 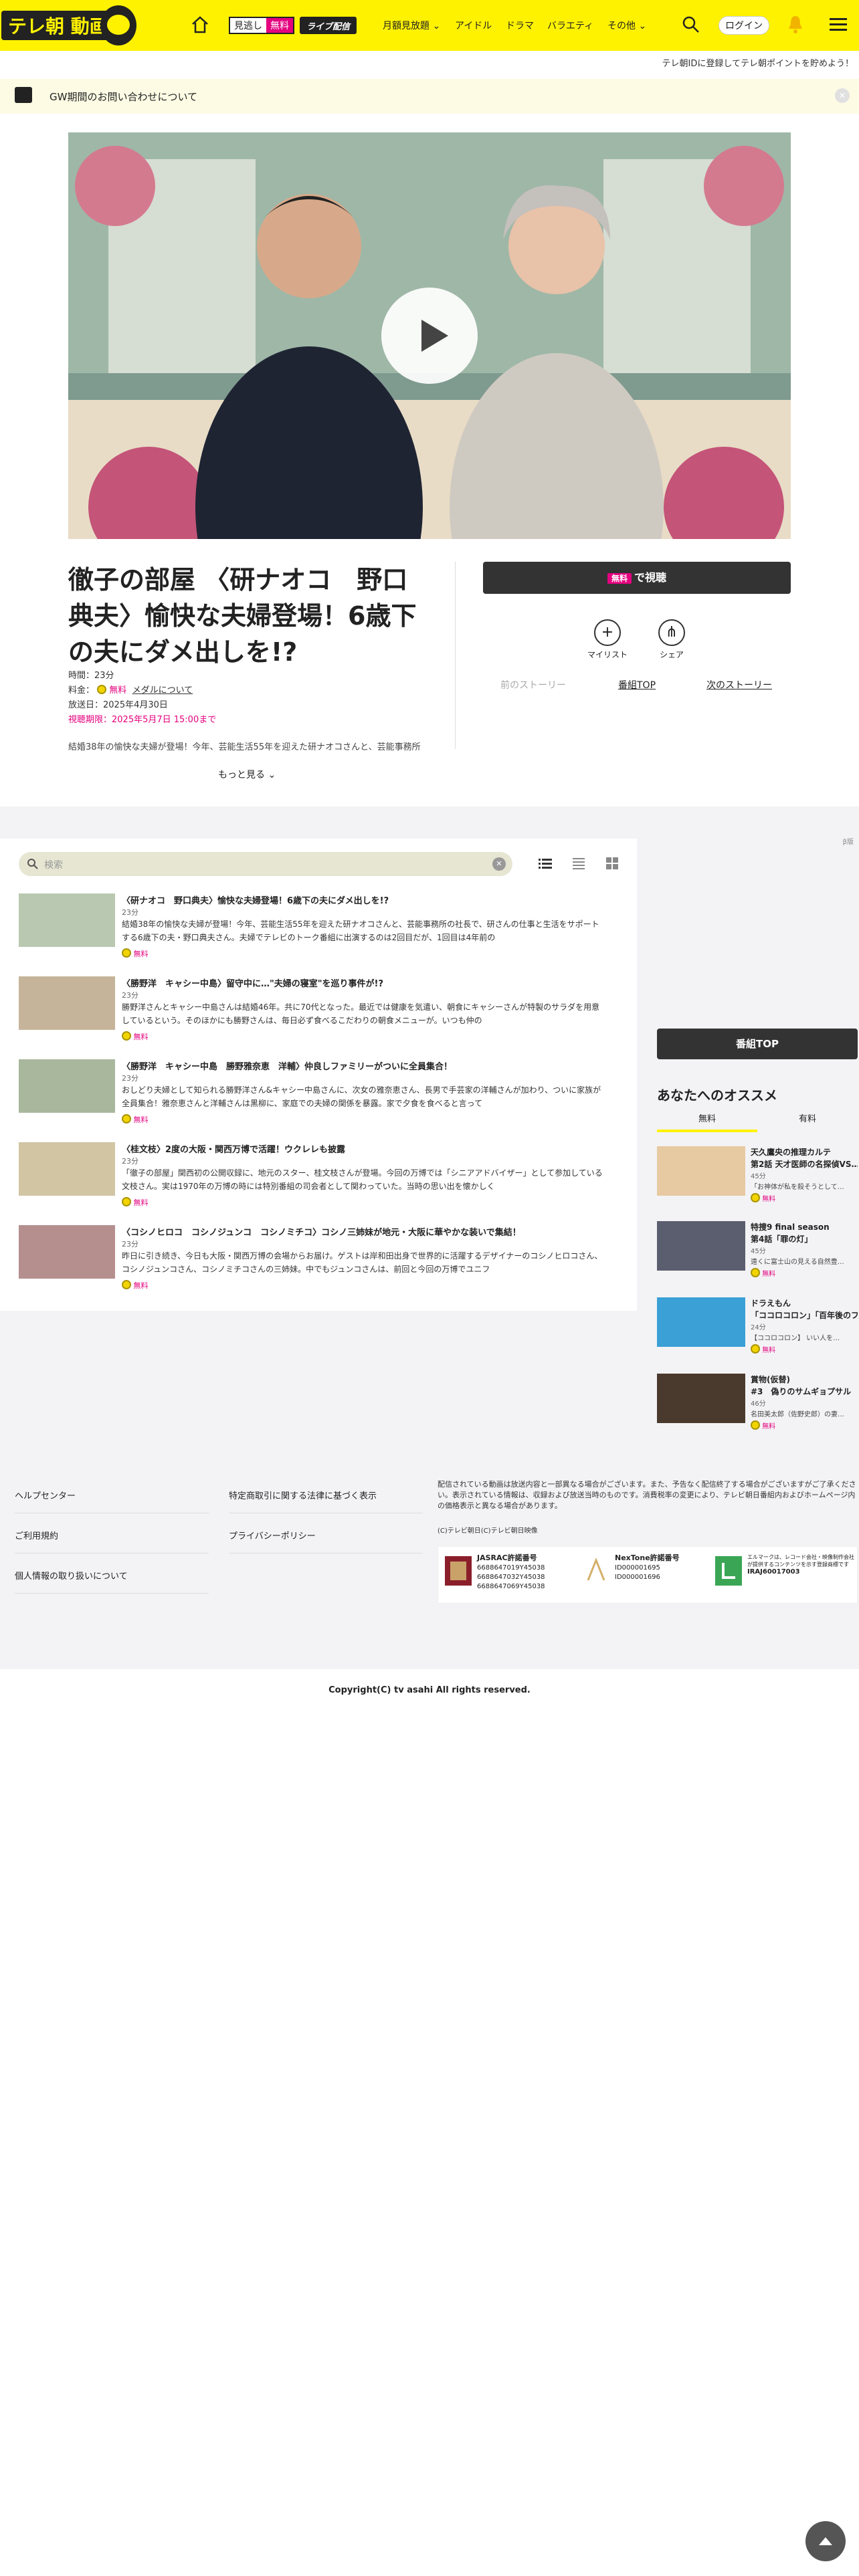 What do you see at coordinates (511, 1568) in the screenshot?
I see `jasrac-num: 6688647019Y45038` at bounding box center [511, 1568].